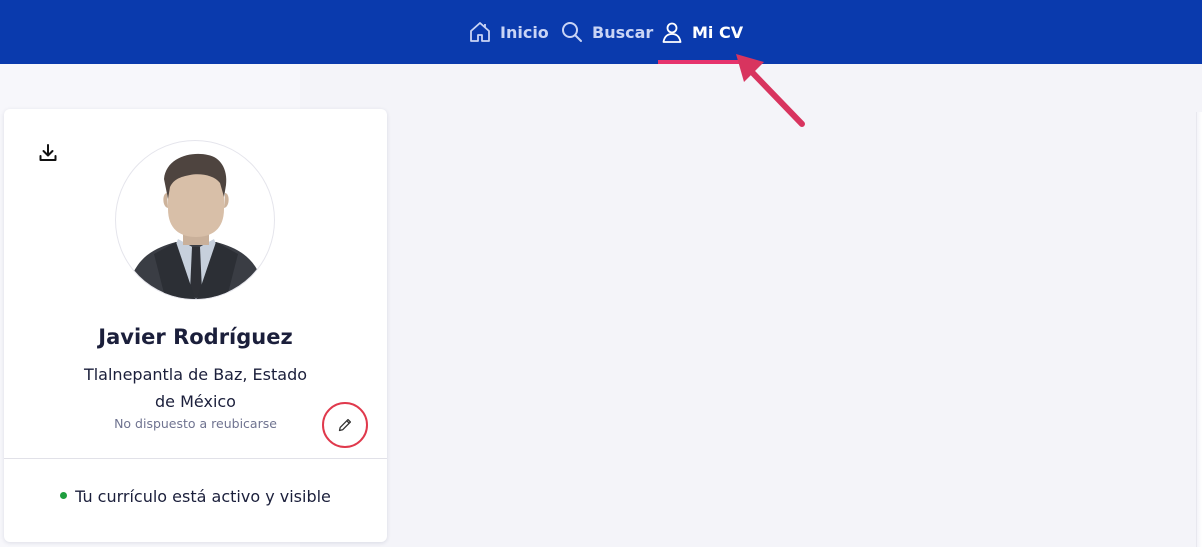 Image resolution: width=1202 pixels, height=547 pixels. I want to click on card-divider, so click(195, 458).